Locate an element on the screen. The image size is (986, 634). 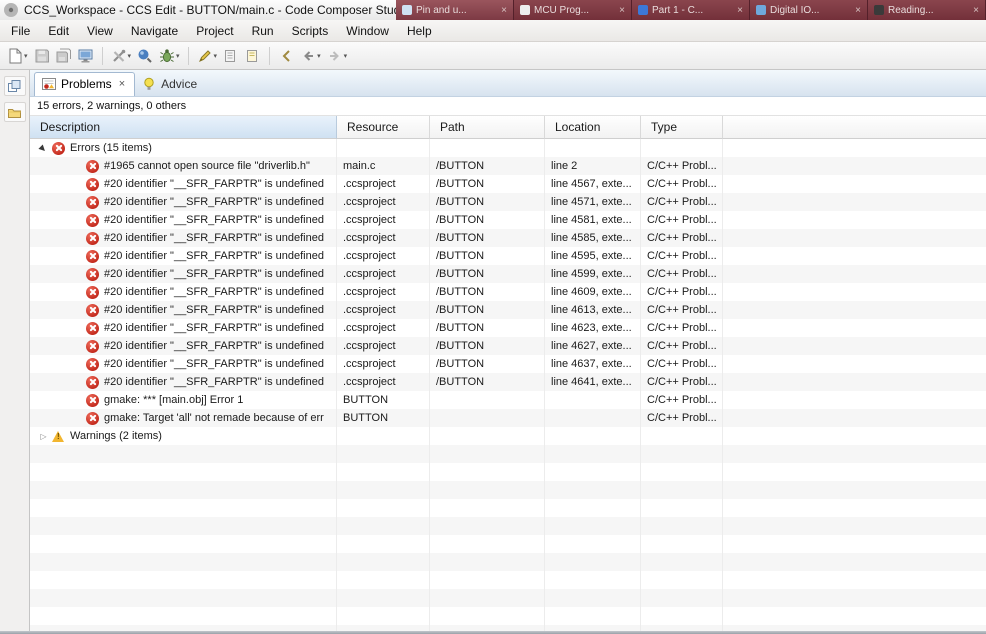
search-button is located at coordinates (145, 56).